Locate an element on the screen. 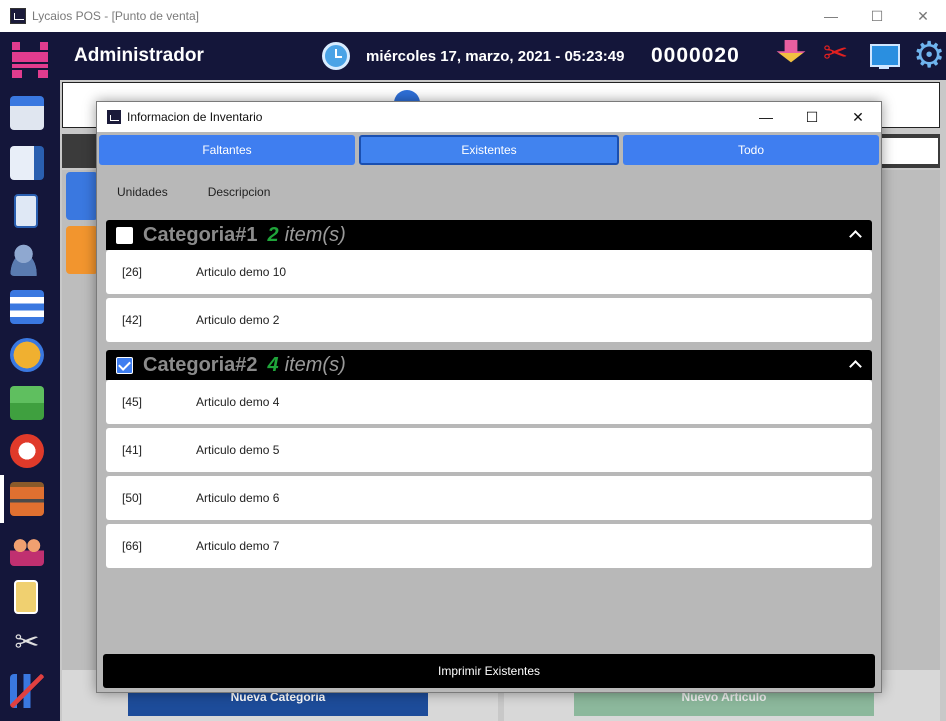  filter-tabs: Faltantes Existentes Todo is located at coordinates (489, 150).